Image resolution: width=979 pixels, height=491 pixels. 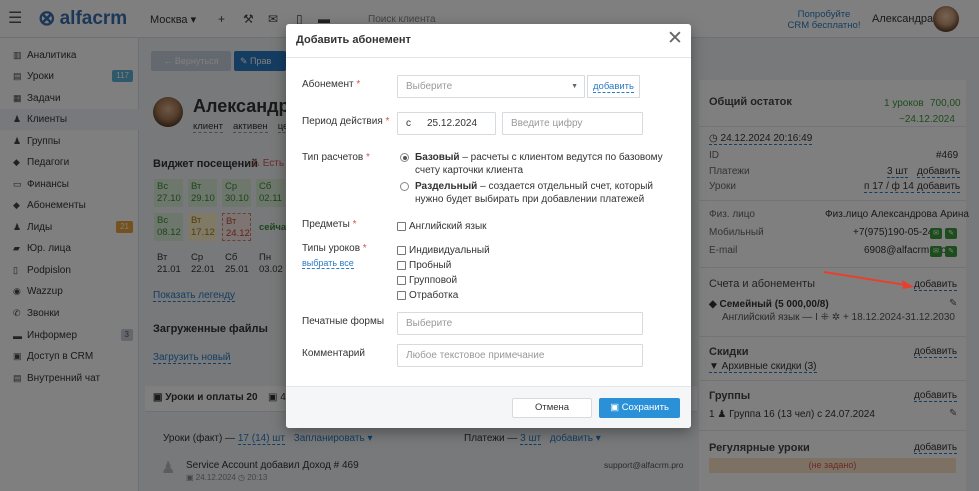 What do you see at coordinates (336, 157) in the screenshot?
I see `calc-type-label: Тип расчетов *` at bounding box center [336, 157].